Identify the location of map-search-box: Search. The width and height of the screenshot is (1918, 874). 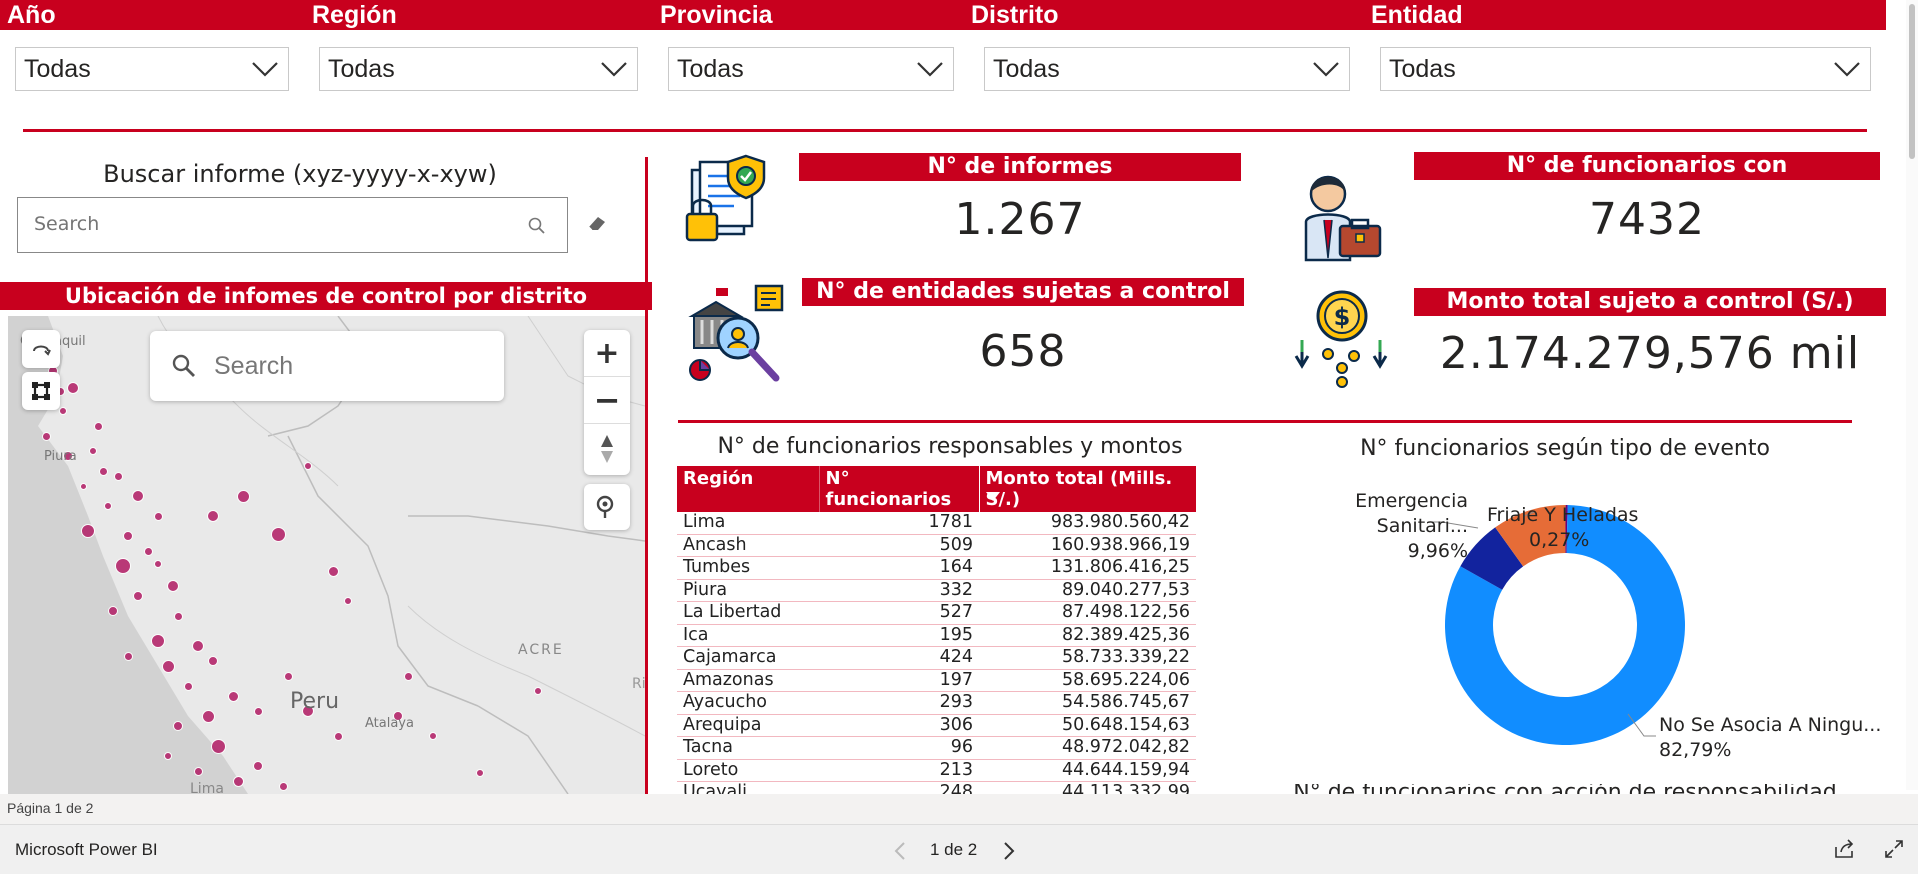
(327, 366).